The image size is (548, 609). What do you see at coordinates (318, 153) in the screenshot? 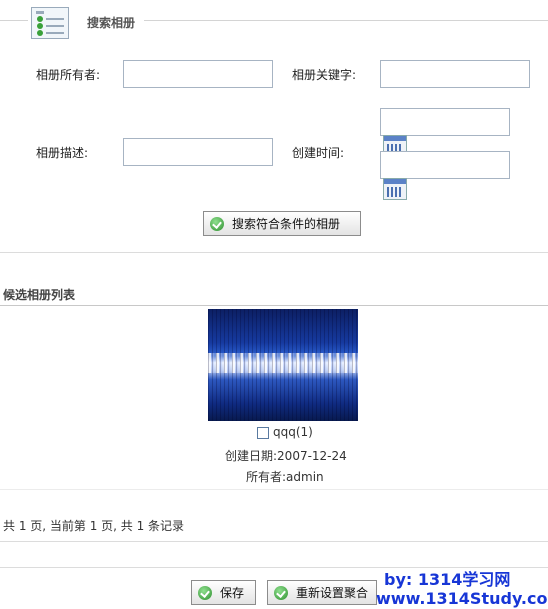
I see `created-time-label: 创建时间:` at bounding box center [318, 153].